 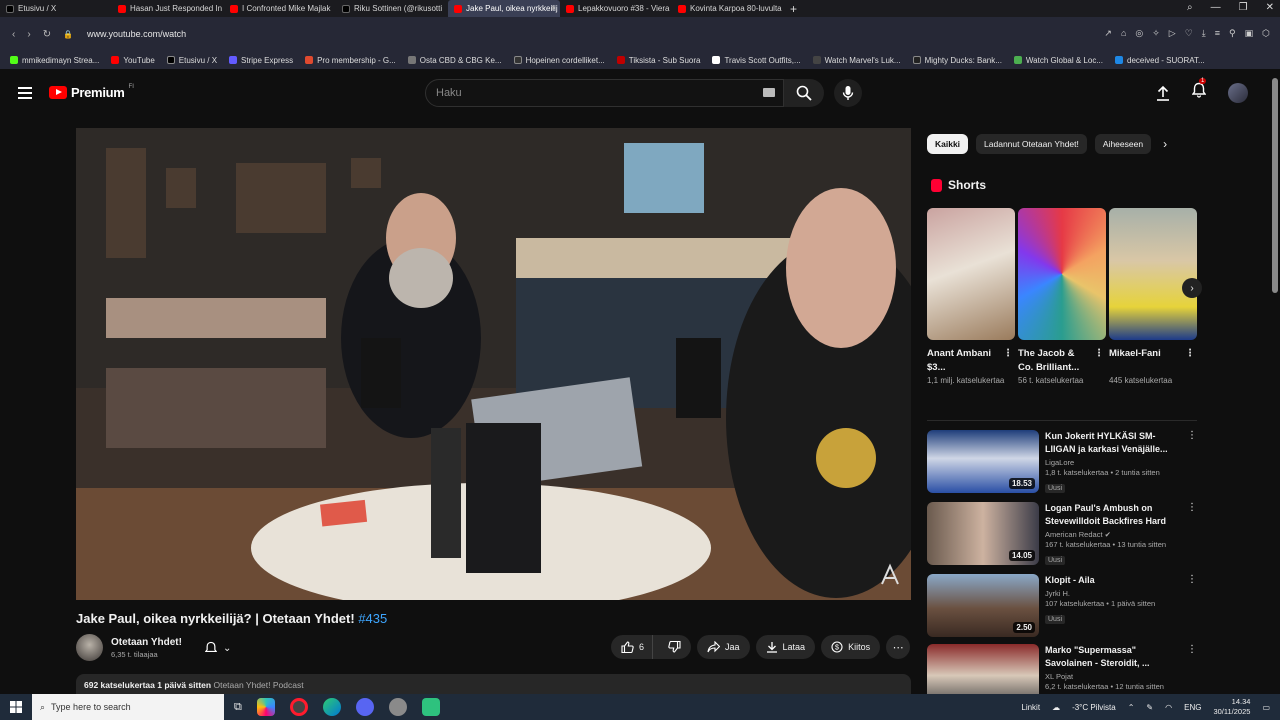 I want to click on send-icon: ↗, so click(x=1108, y=33).